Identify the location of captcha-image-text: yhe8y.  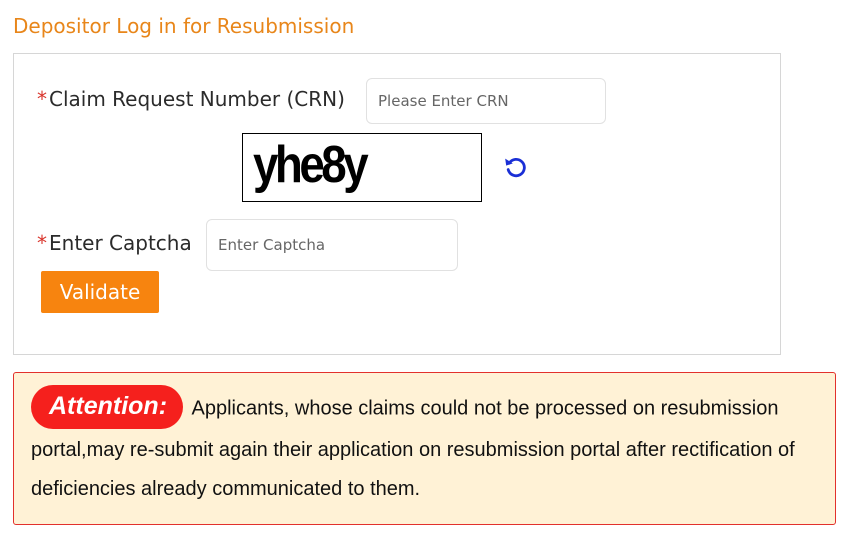
(311, 165).